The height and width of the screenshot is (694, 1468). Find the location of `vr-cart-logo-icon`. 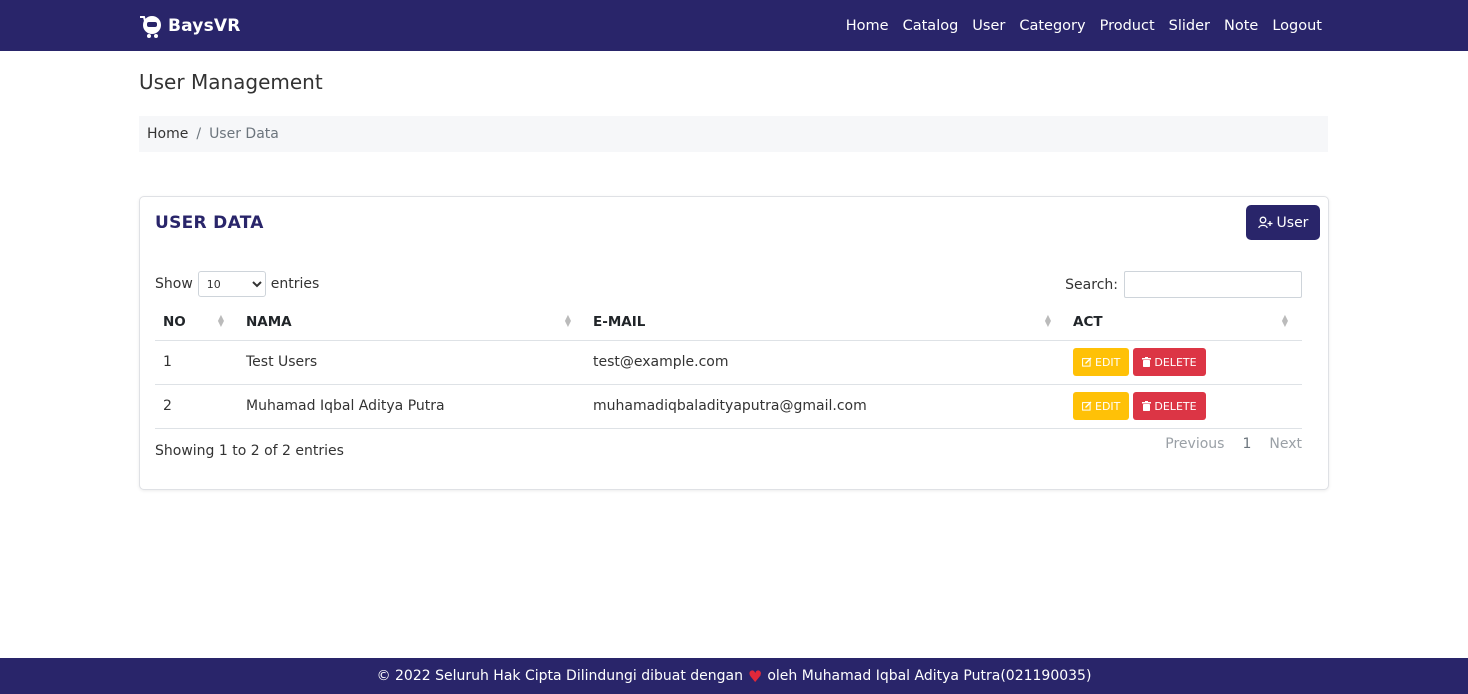

vr-cart-logo-icon is located at coordinates (150, 27).